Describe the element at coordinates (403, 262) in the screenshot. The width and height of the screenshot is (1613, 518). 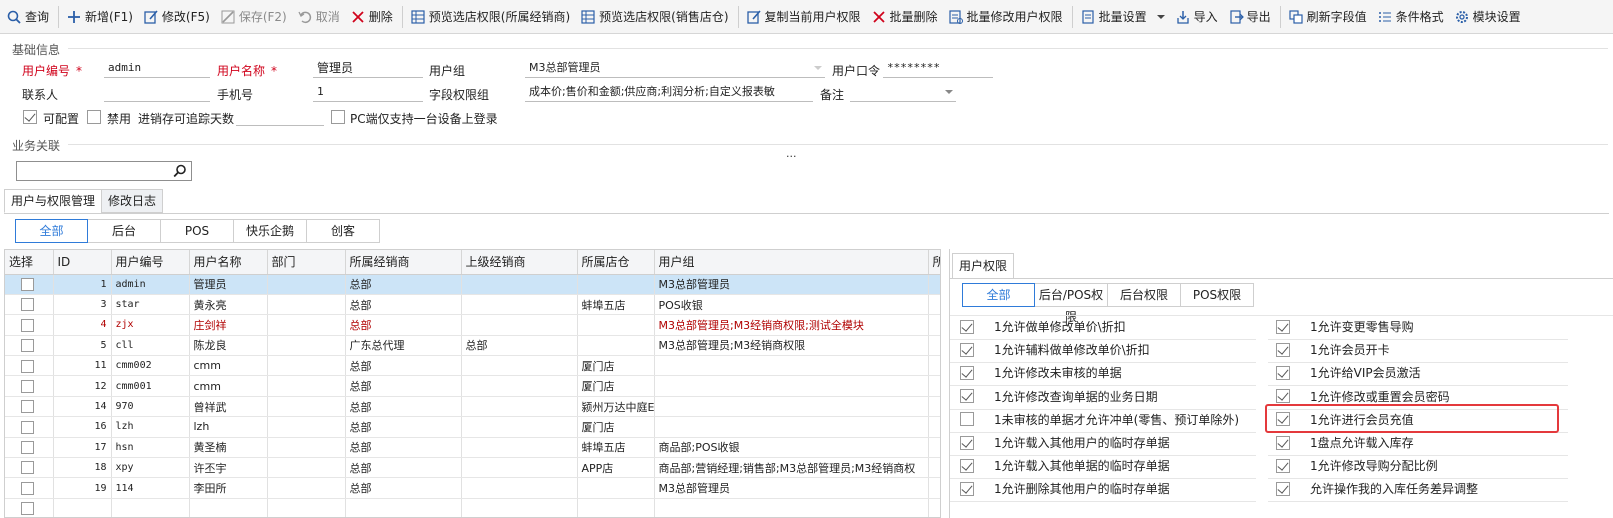
I see `column-header: 所属经销商` at that location.